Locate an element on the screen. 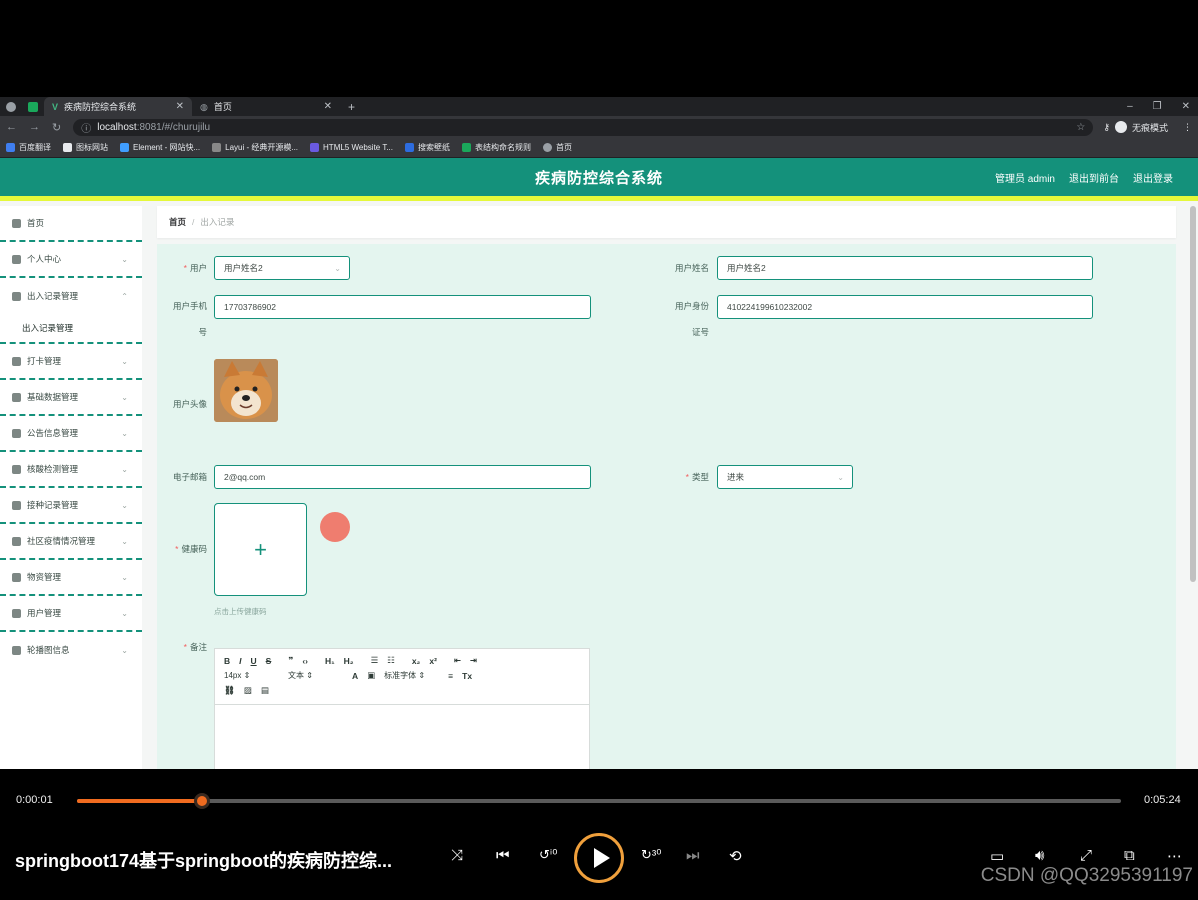  next-icon: ⏭ is located at coordinates (693, 855).